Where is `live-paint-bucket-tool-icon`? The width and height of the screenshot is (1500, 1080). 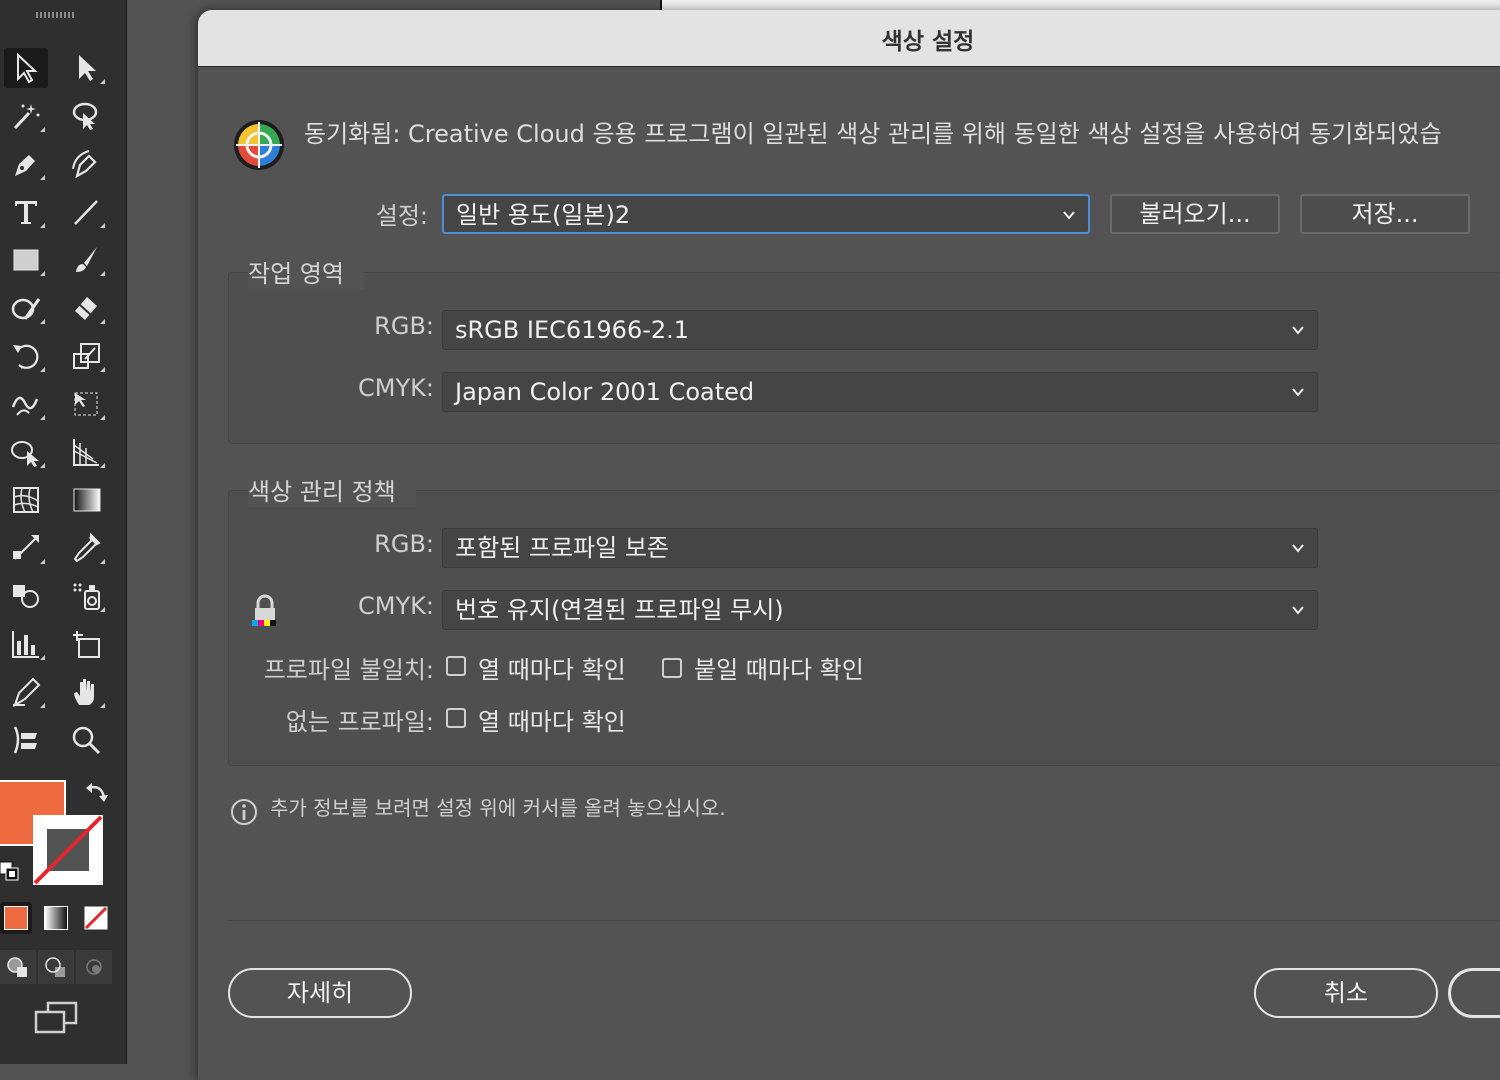
live-paint-bucket-tool-icon is located at coordinates (26, 596).